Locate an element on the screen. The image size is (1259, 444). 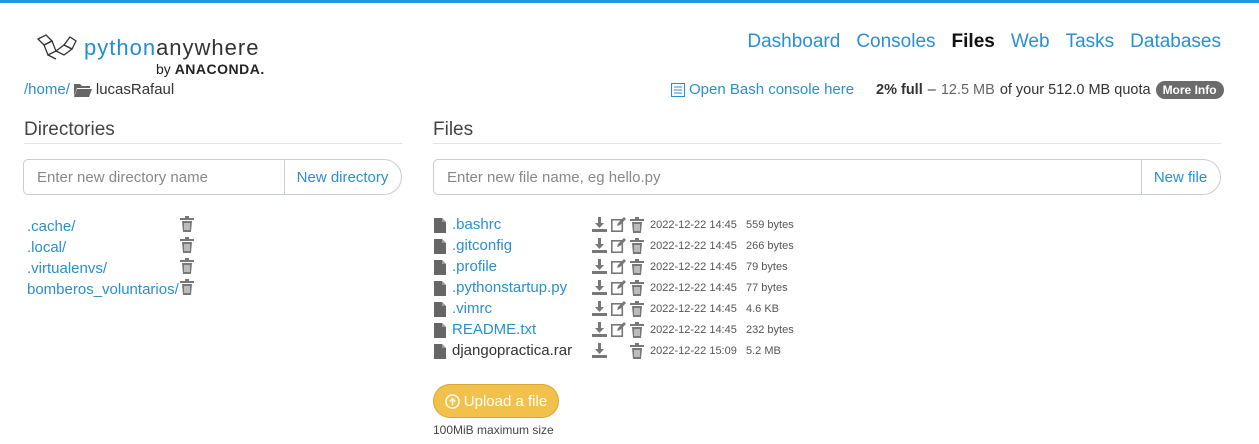
new-file-button: New file is located at coordinates (1181, 177).